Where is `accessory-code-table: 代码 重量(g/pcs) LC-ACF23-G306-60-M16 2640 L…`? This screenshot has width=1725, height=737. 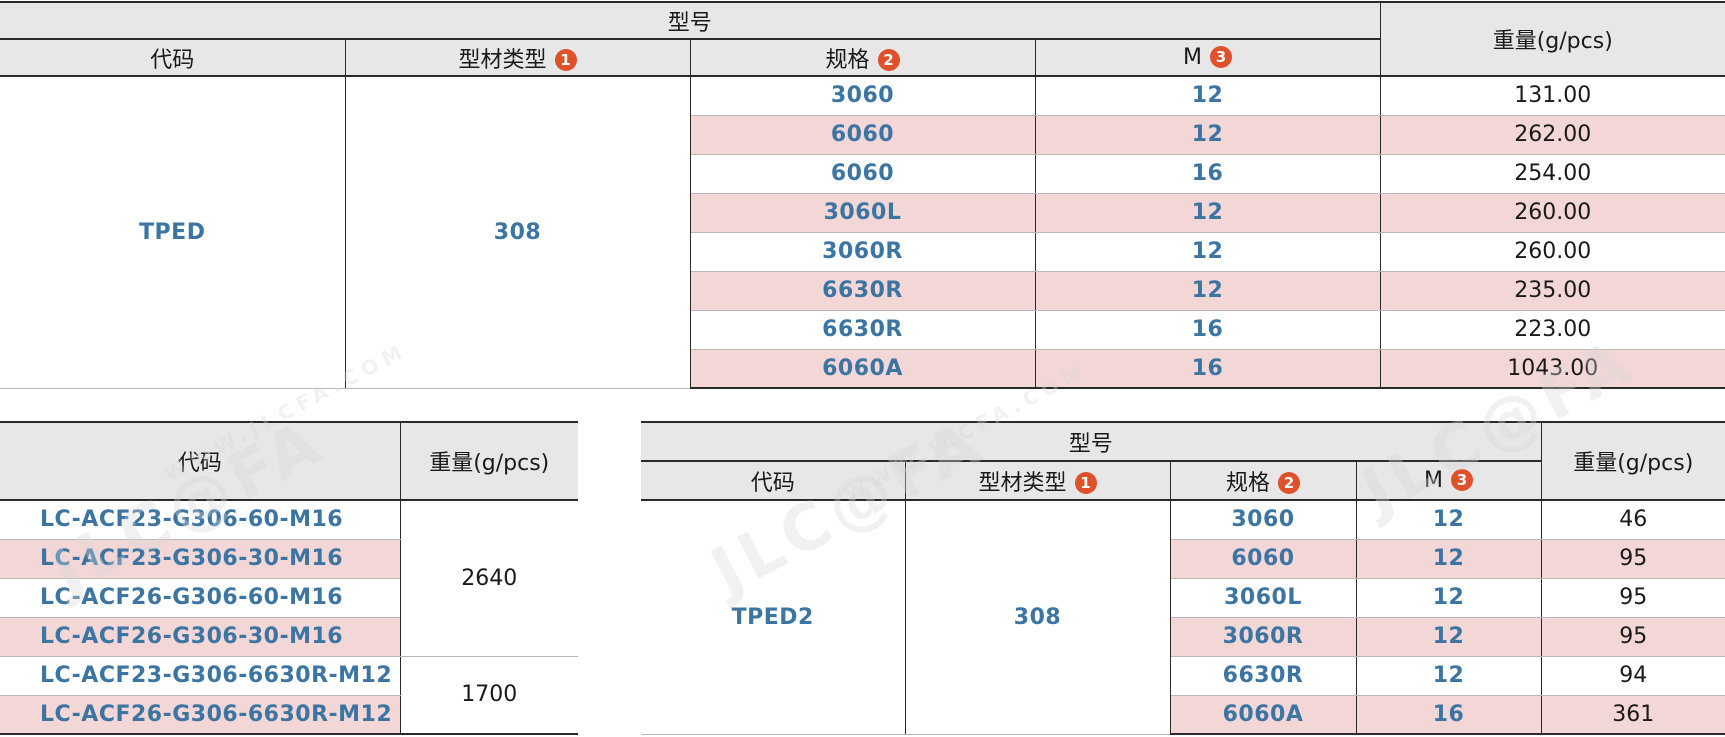
accessory-code-table: 代码 重量(g/pcs) LC-ACF23-G306-60-M16 2640 L… is located at coordinates (289, 578).